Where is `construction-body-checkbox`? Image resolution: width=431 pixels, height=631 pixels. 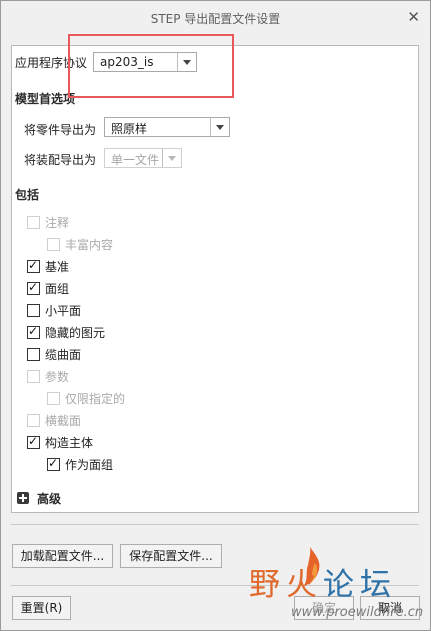 construction-body-checkbox is located at coordinates (33, 441).